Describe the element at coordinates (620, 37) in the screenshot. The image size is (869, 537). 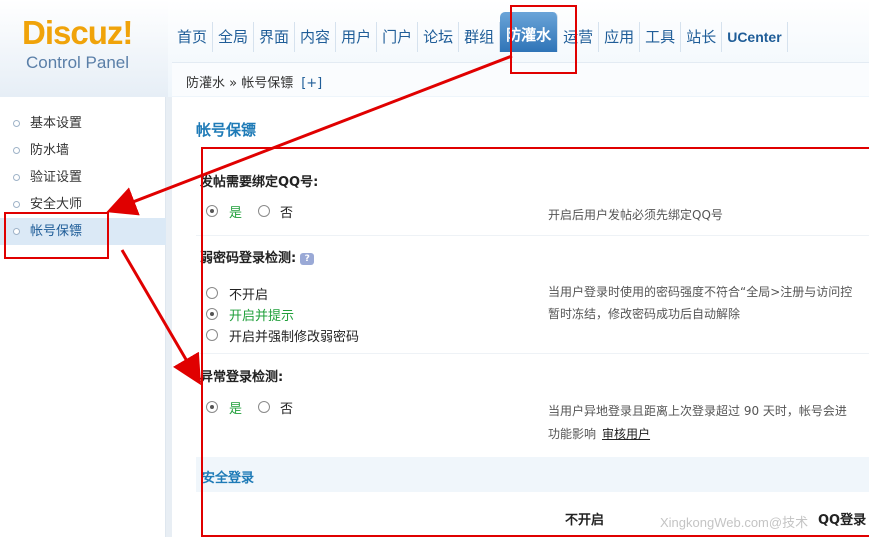
I see `nav-plugin: 应用` at that location.